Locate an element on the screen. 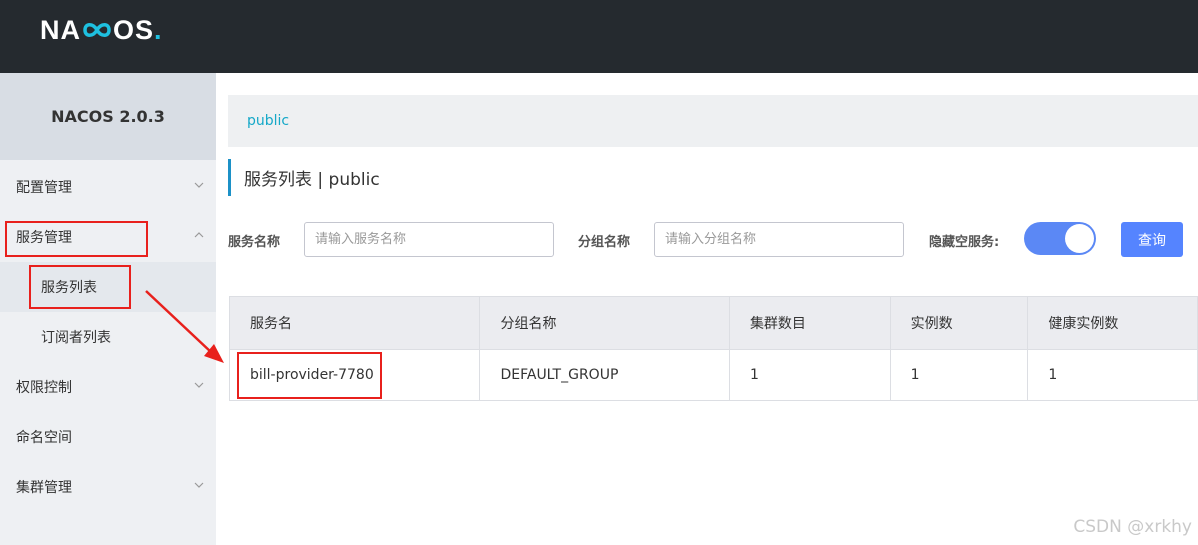  sidebar-item-label: 命名空间 is located at coordinates (44, 438).